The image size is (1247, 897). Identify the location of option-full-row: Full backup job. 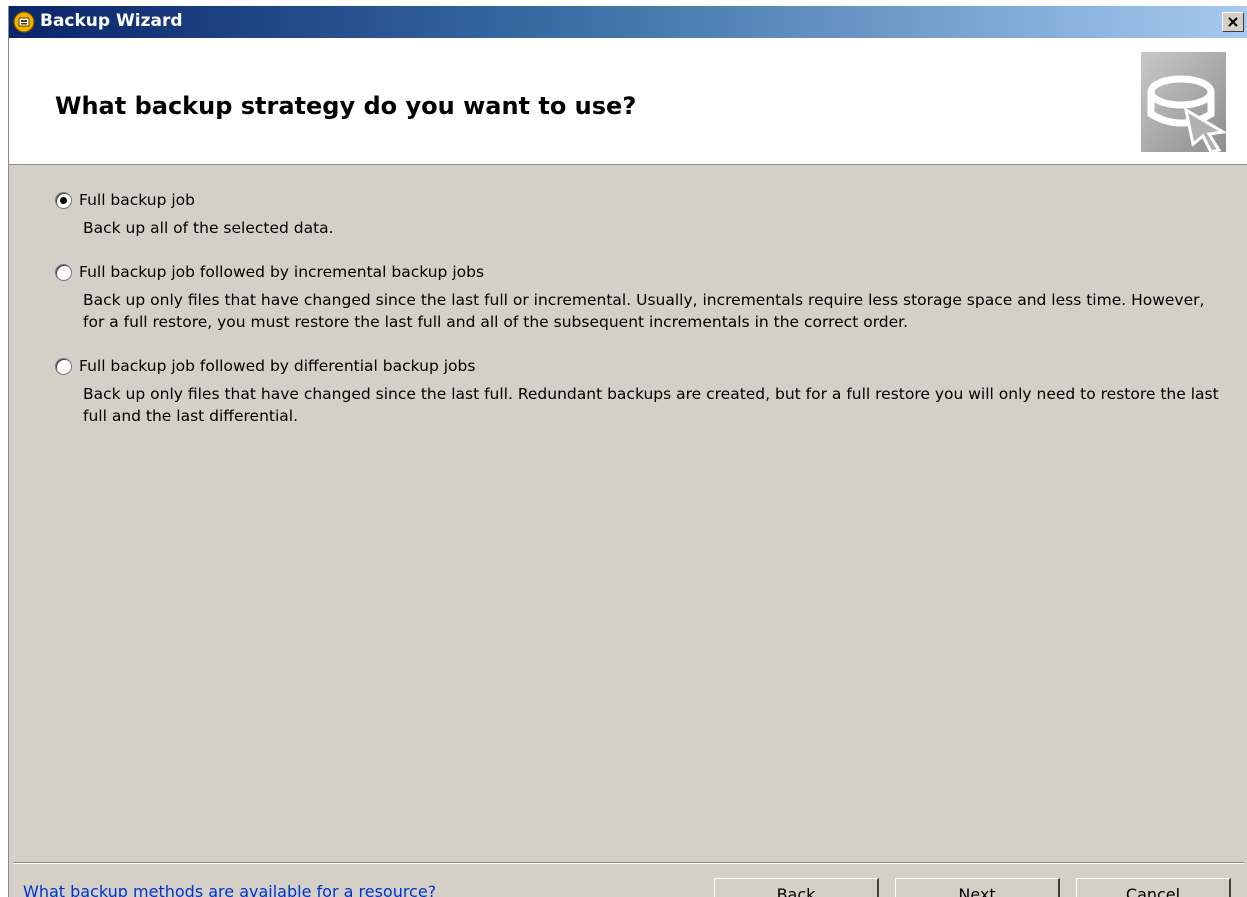
(640, 200).